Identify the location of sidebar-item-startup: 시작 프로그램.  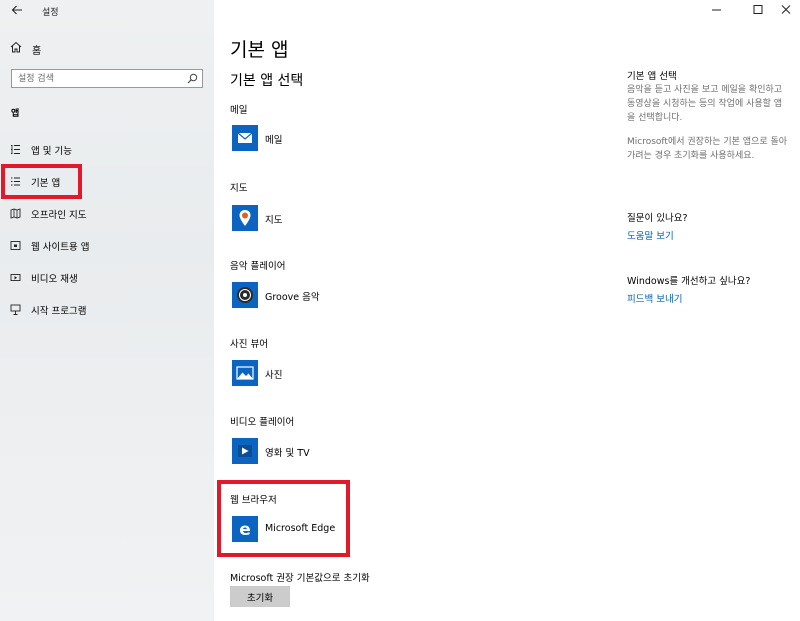
(107, 310).